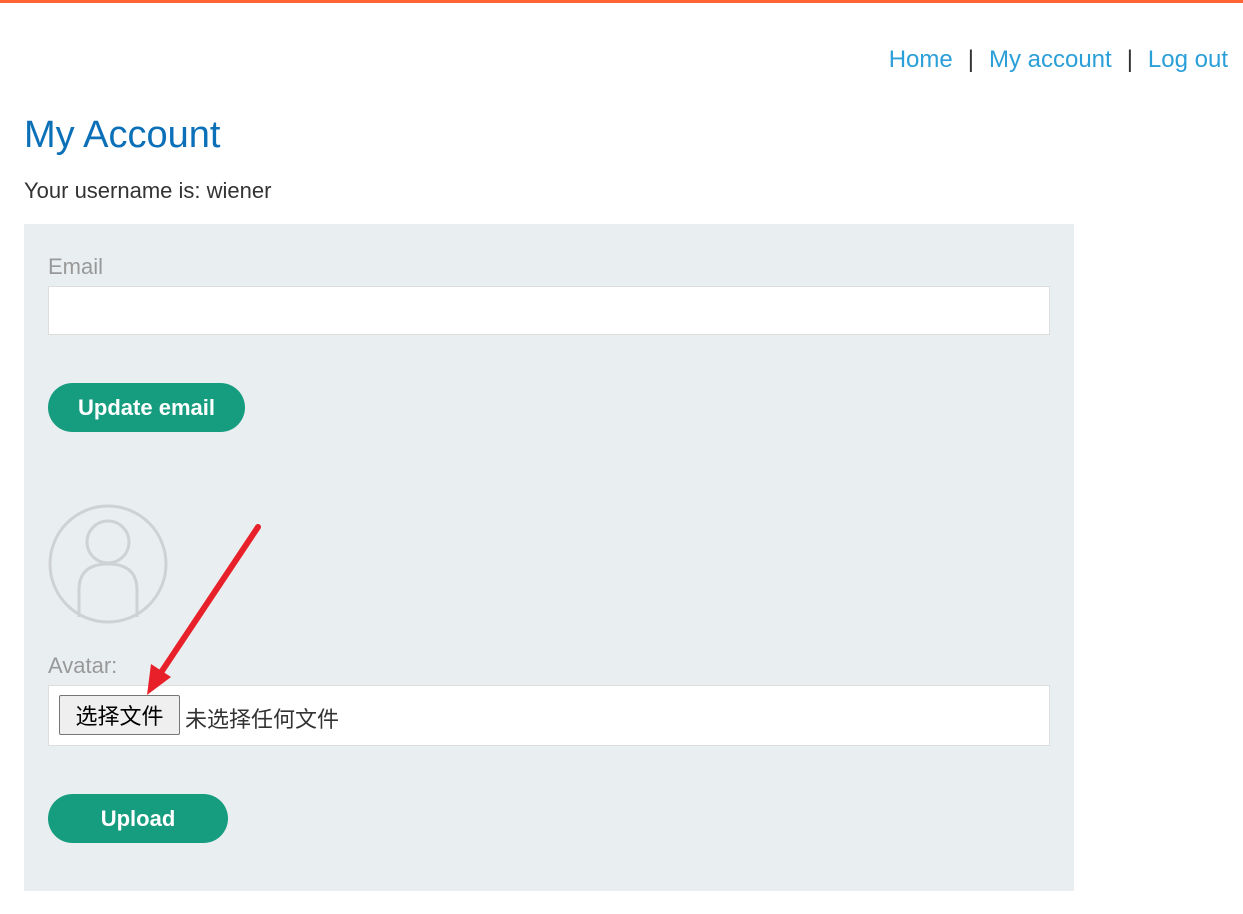 The image size is (1243, 914). I want to click on email-input, so click(549, 310).